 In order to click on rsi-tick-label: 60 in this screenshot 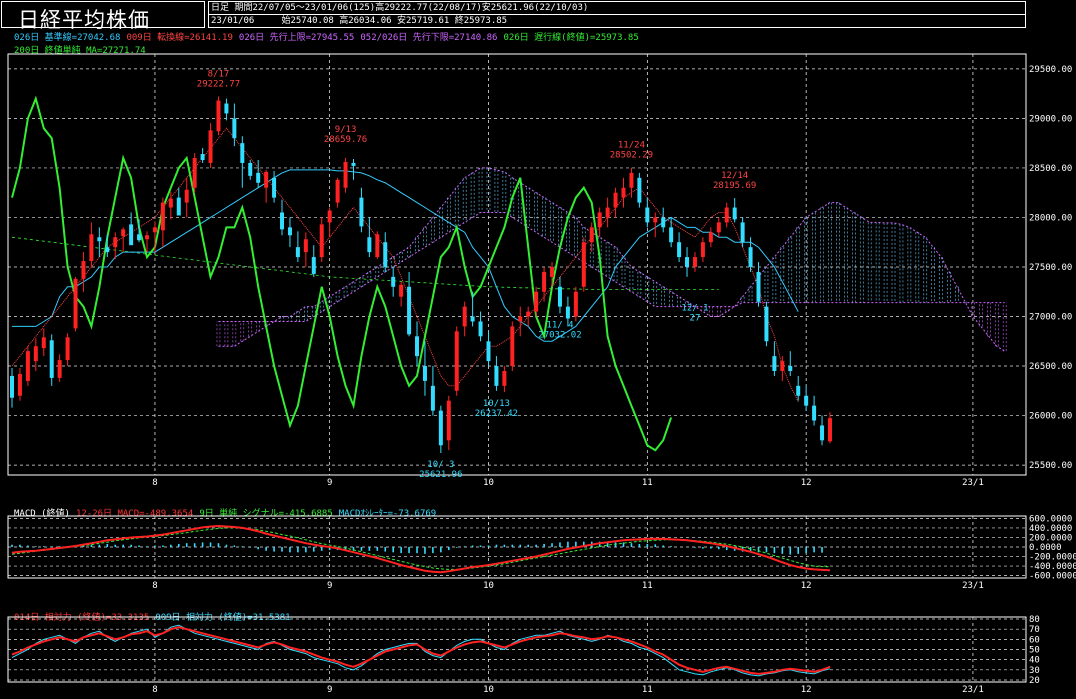, I will do `click(1034, 640)`.